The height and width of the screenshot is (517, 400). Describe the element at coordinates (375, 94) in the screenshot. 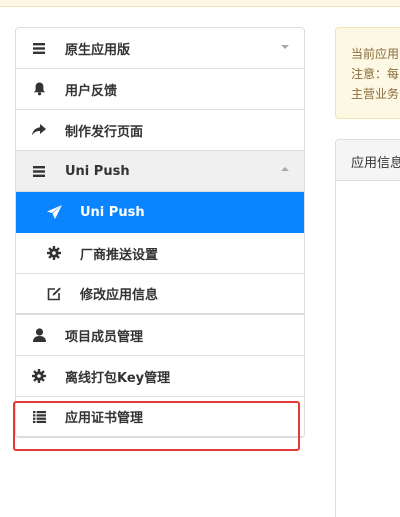

I see `notice-line: 主营业务` at that location.